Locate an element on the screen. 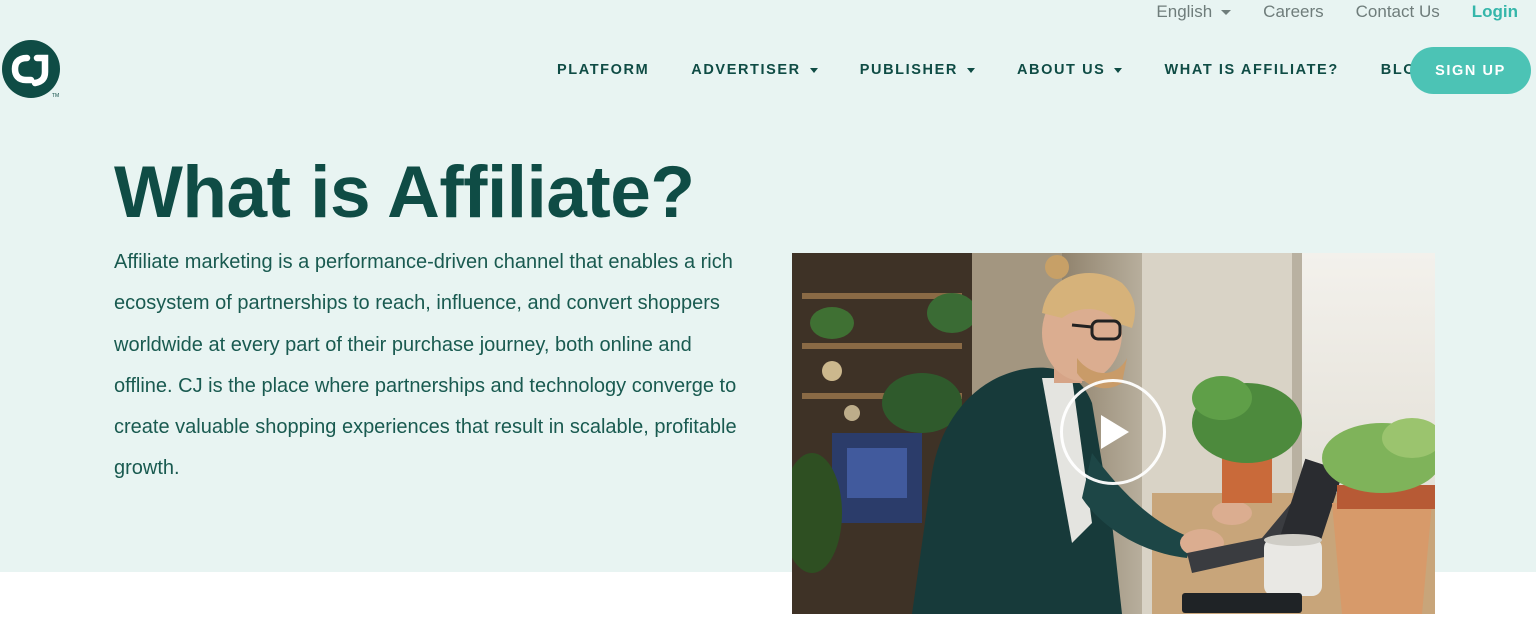 Image resolution: width=1536 pixels, height=630 pixels. nav-item-about-us: ABOUT US is located at coordinates (1070, 70).